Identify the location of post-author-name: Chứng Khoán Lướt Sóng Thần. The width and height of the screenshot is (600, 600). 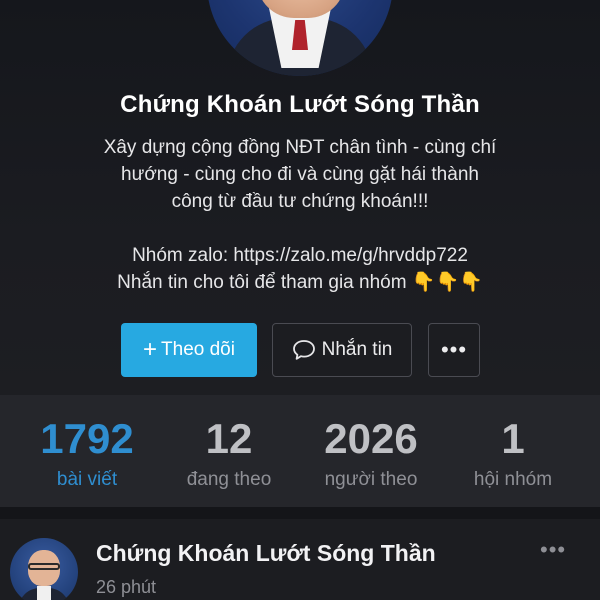
(266, 553).